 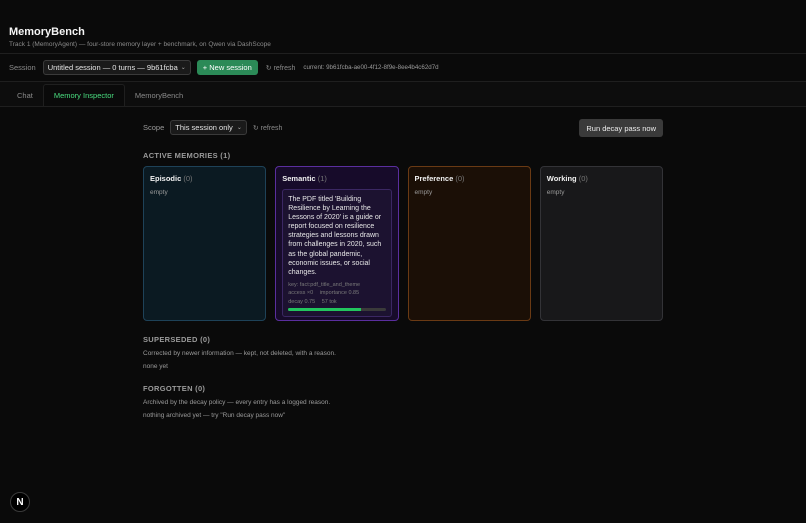 I want to click on memory-decay: decay 0.75, so click(x=302, y=301).